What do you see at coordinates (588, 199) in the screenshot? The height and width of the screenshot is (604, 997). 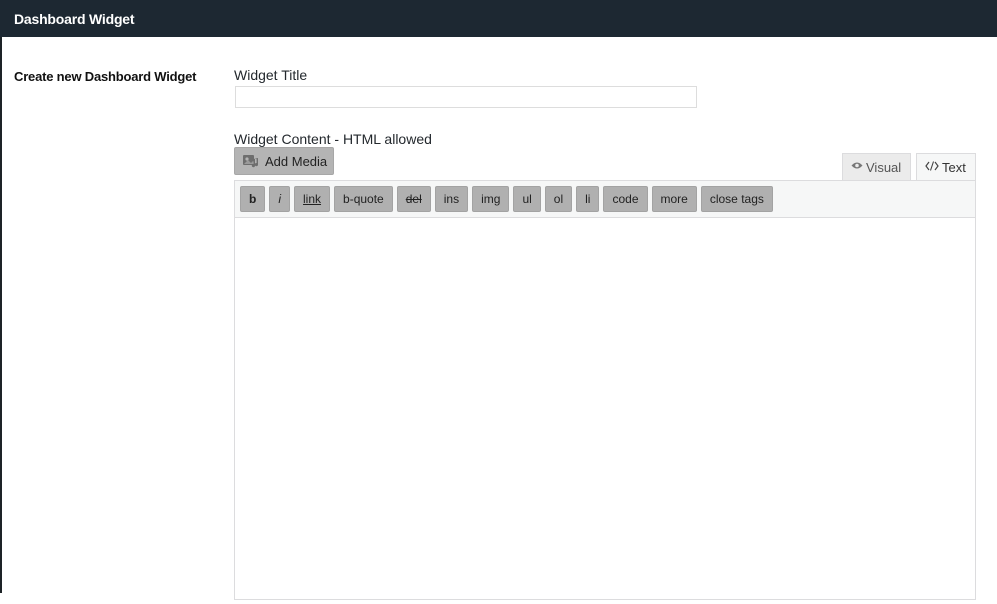 I see `qt-li-button: li` at bounding box center [588, 199].